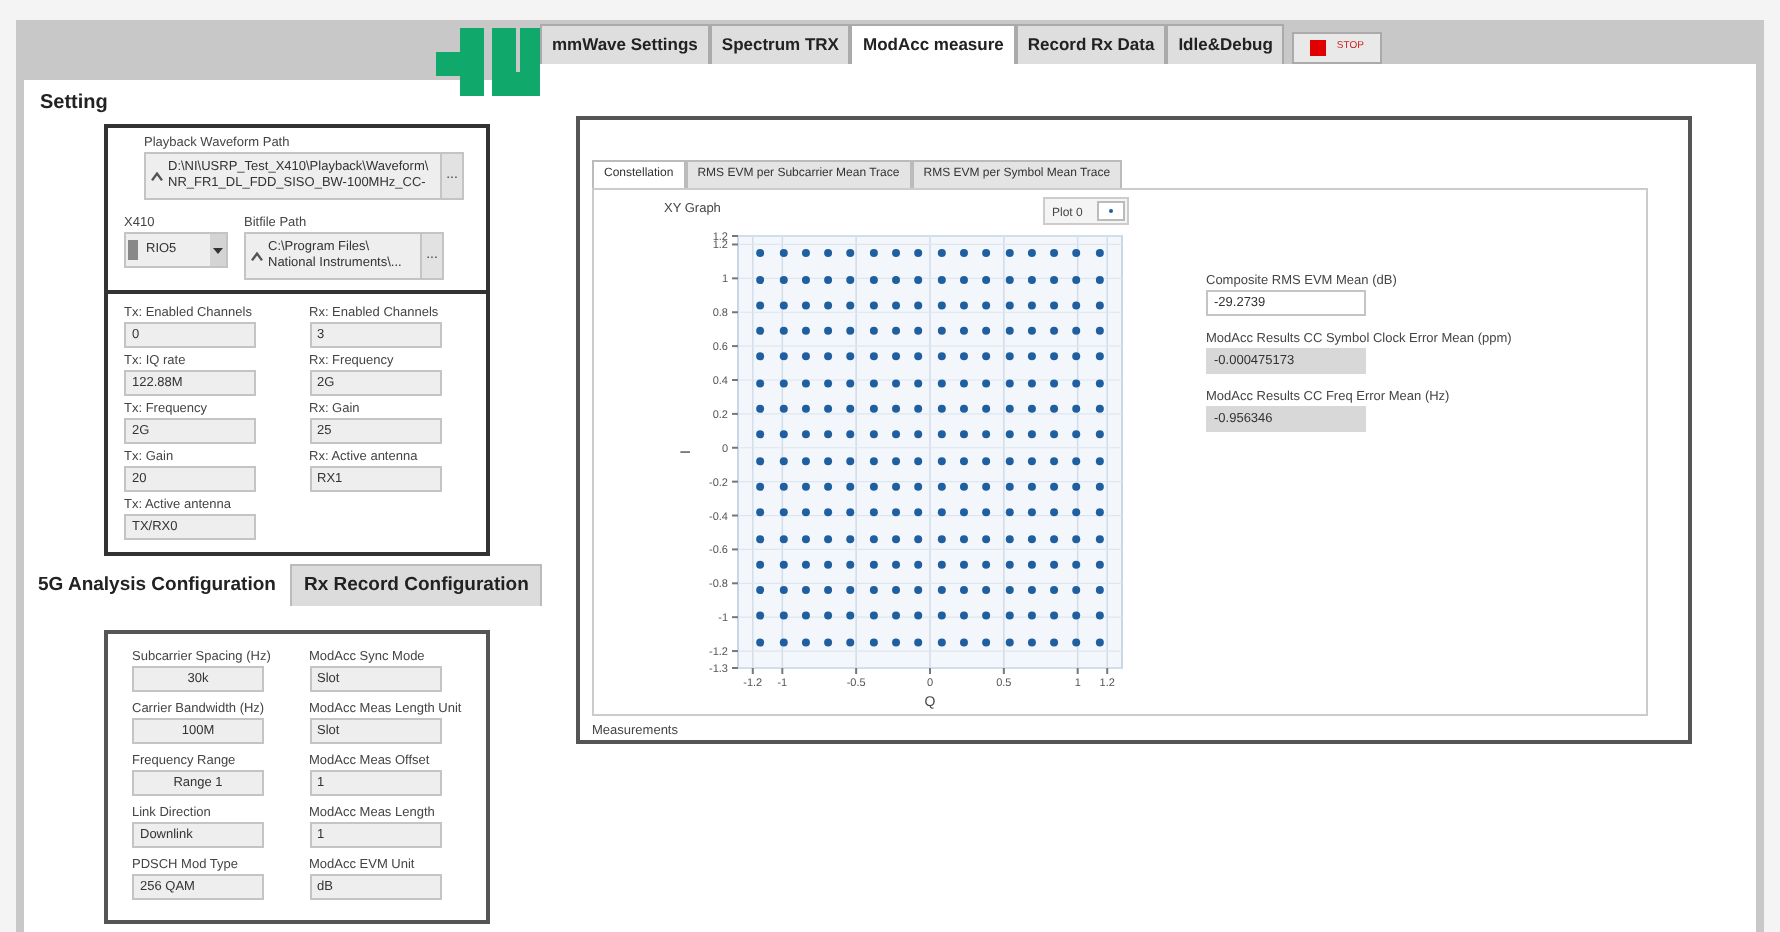 This screenshot has height=932, width=1780. Describe the element at coordinates (1225, 44) in the screenshot. I see `tab: Idle&Debug` at that location.